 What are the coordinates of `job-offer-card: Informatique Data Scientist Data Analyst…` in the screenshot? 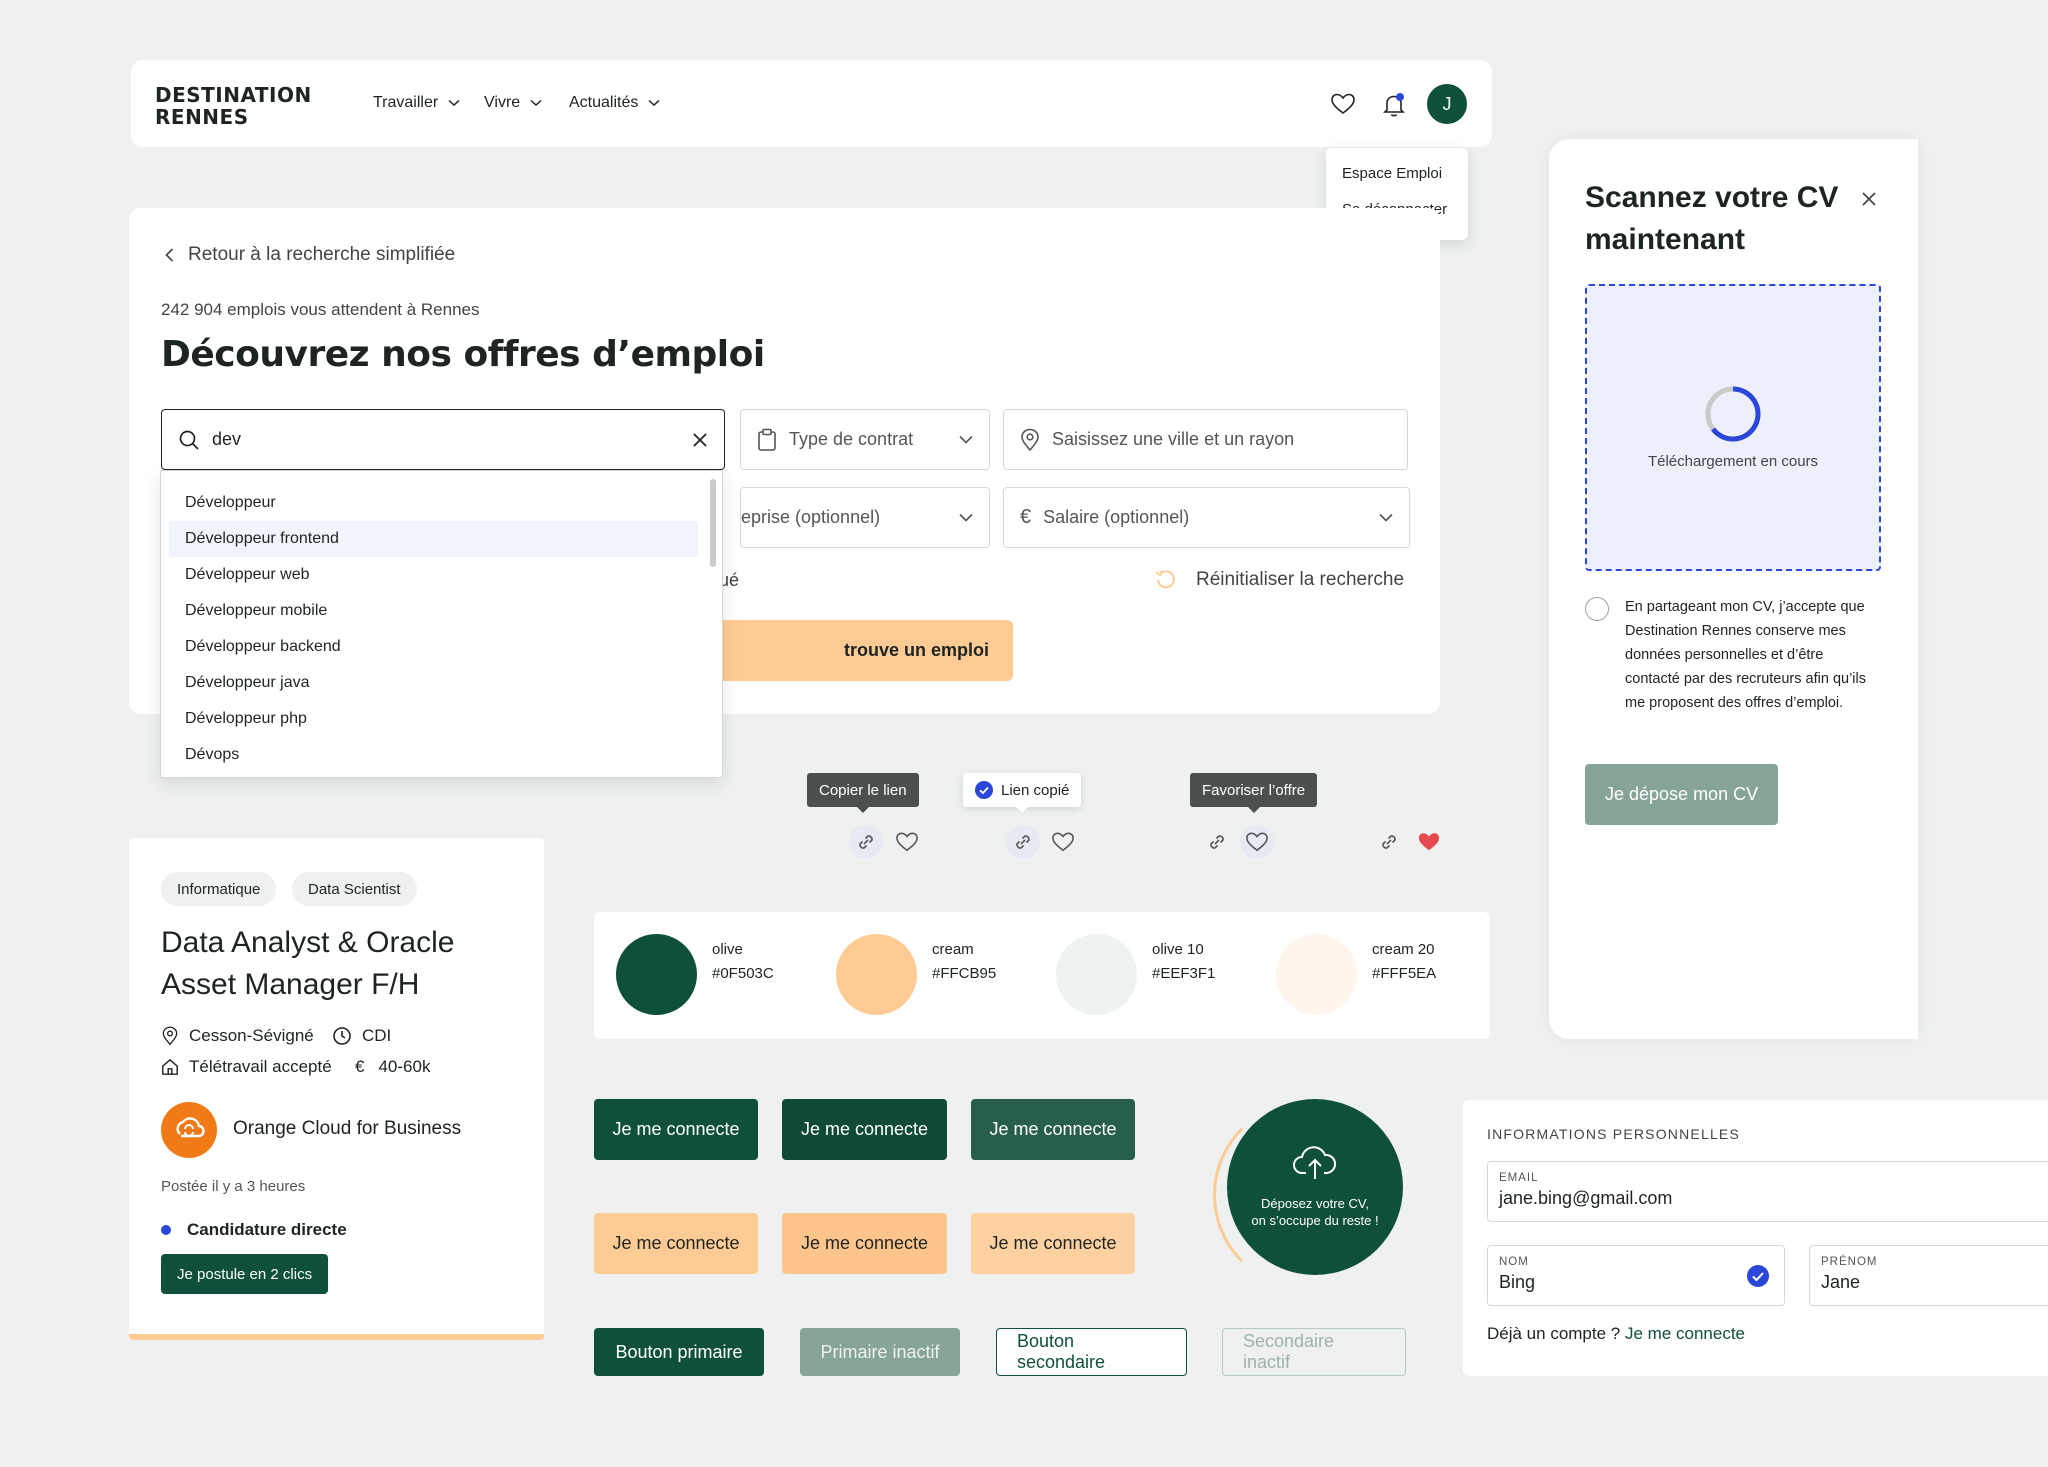 It's located at (336, 1089).